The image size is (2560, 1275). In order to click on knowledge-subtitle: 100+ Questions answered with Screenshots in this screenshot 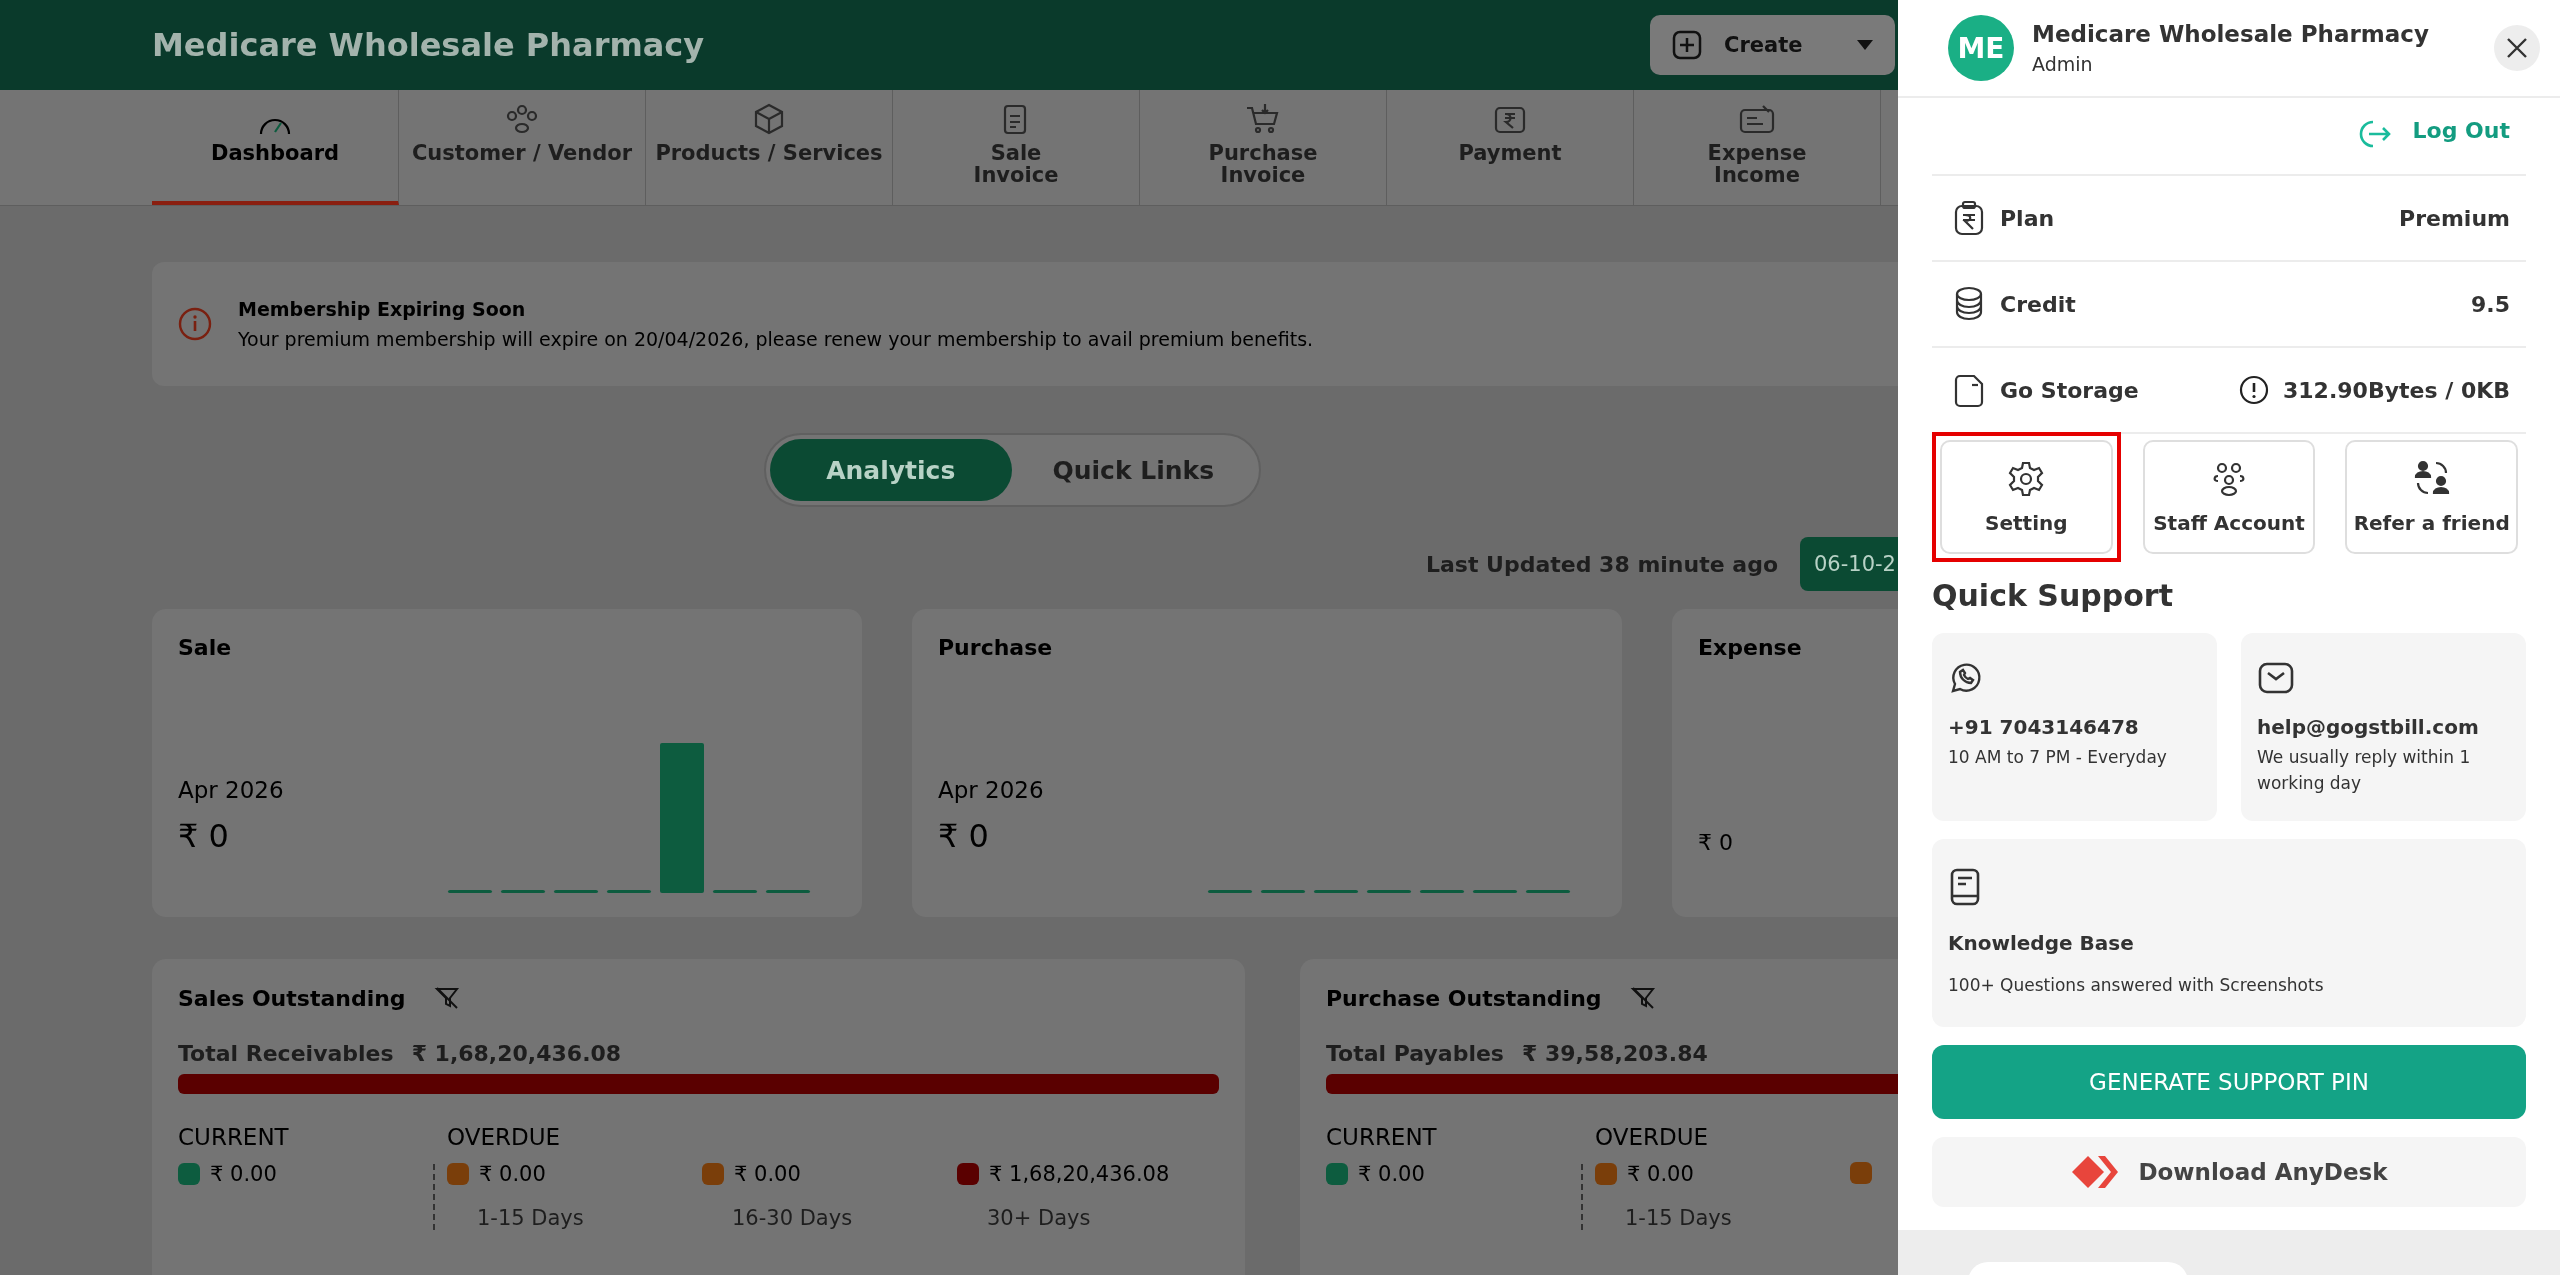, I will do `click(2136, 985)`.